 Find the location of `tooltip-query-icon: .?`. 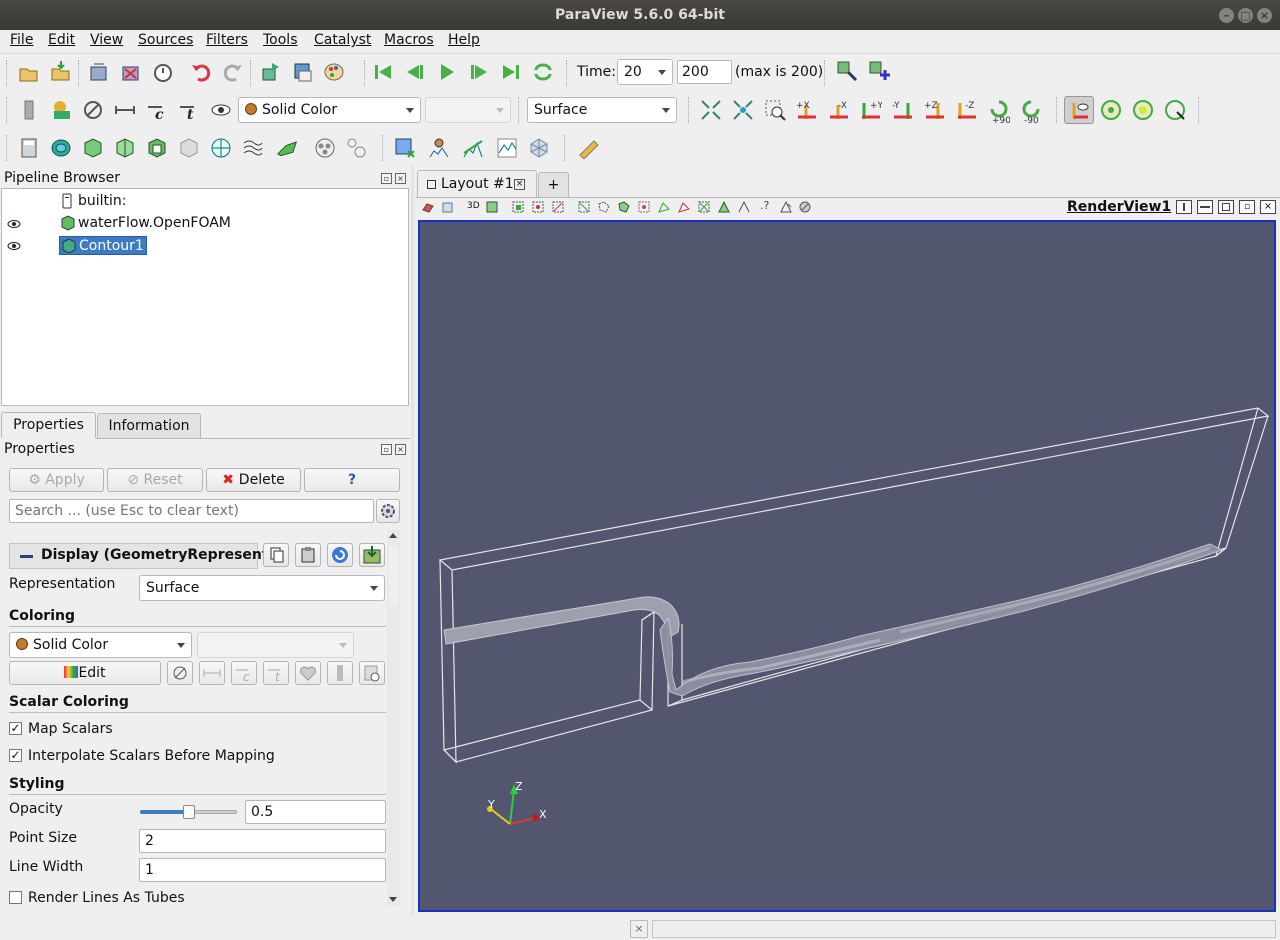

tooltip-query-icon: .? is located at coordinates (764, 205).